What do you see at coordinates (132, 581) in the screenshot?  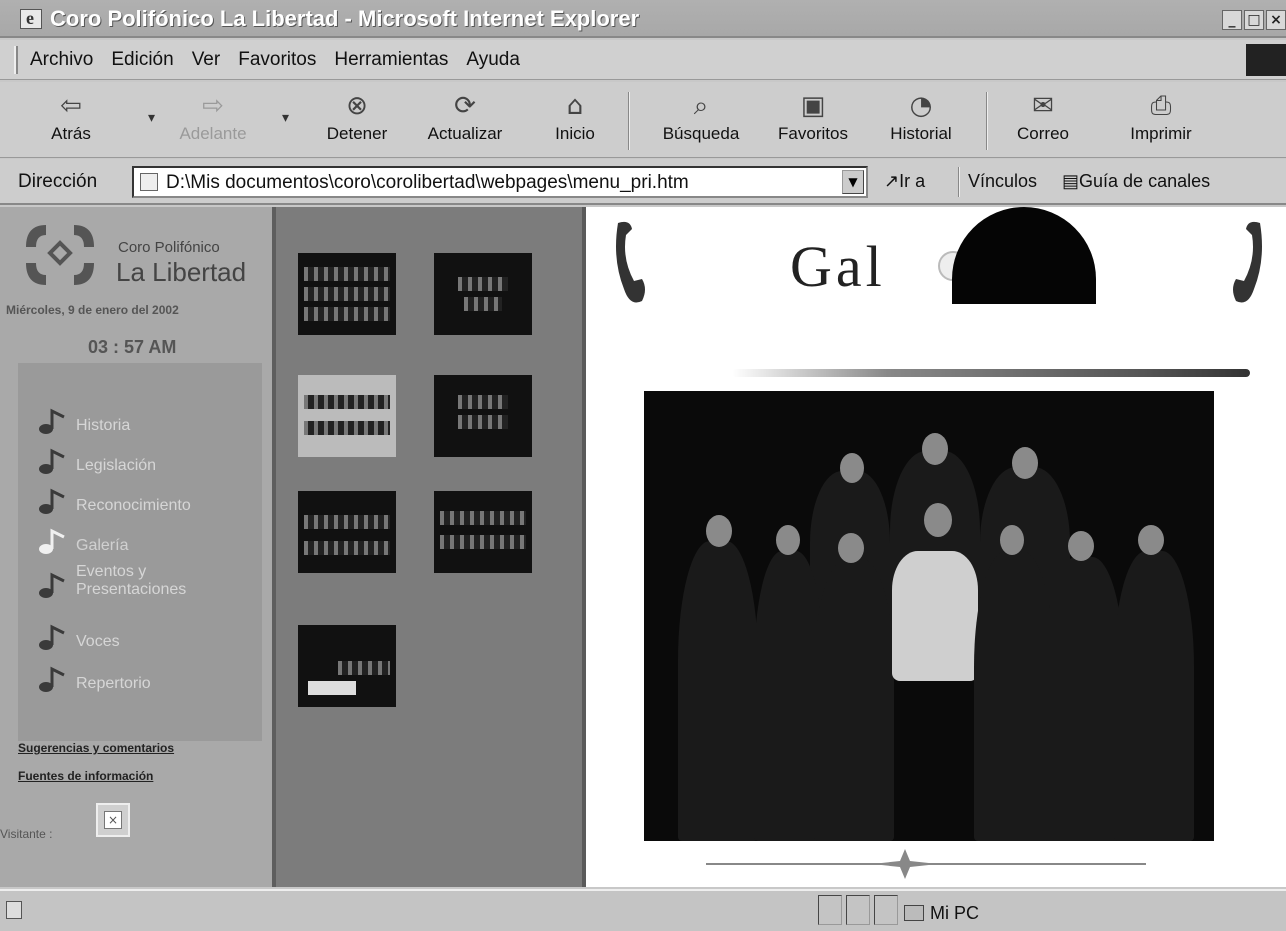 I see `nav-item-eventos: Eventos y Presentaciones` at bounding box center [132, 581].